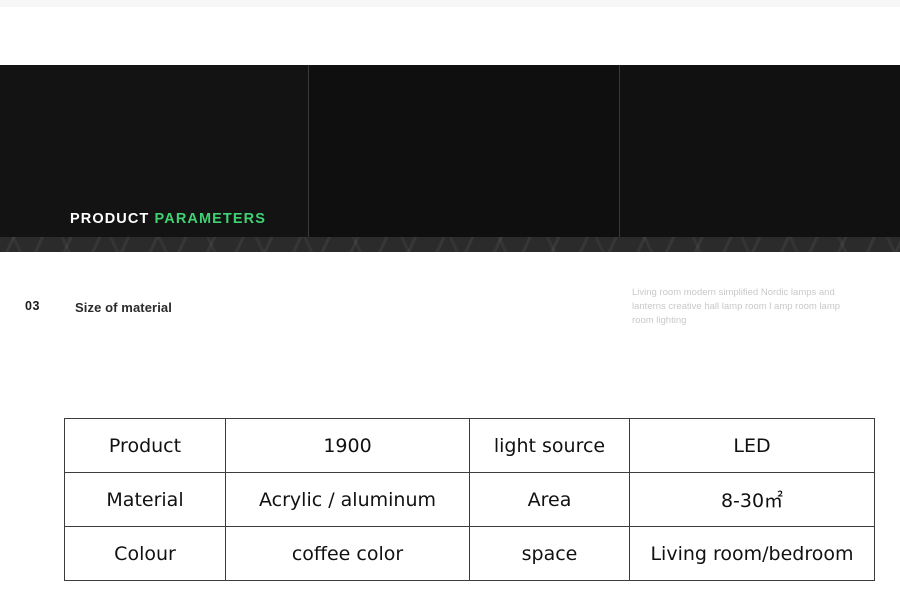  Describe the element at coordinates (549, 499) in the screenshot. I see `spec-label: Area` at that location.